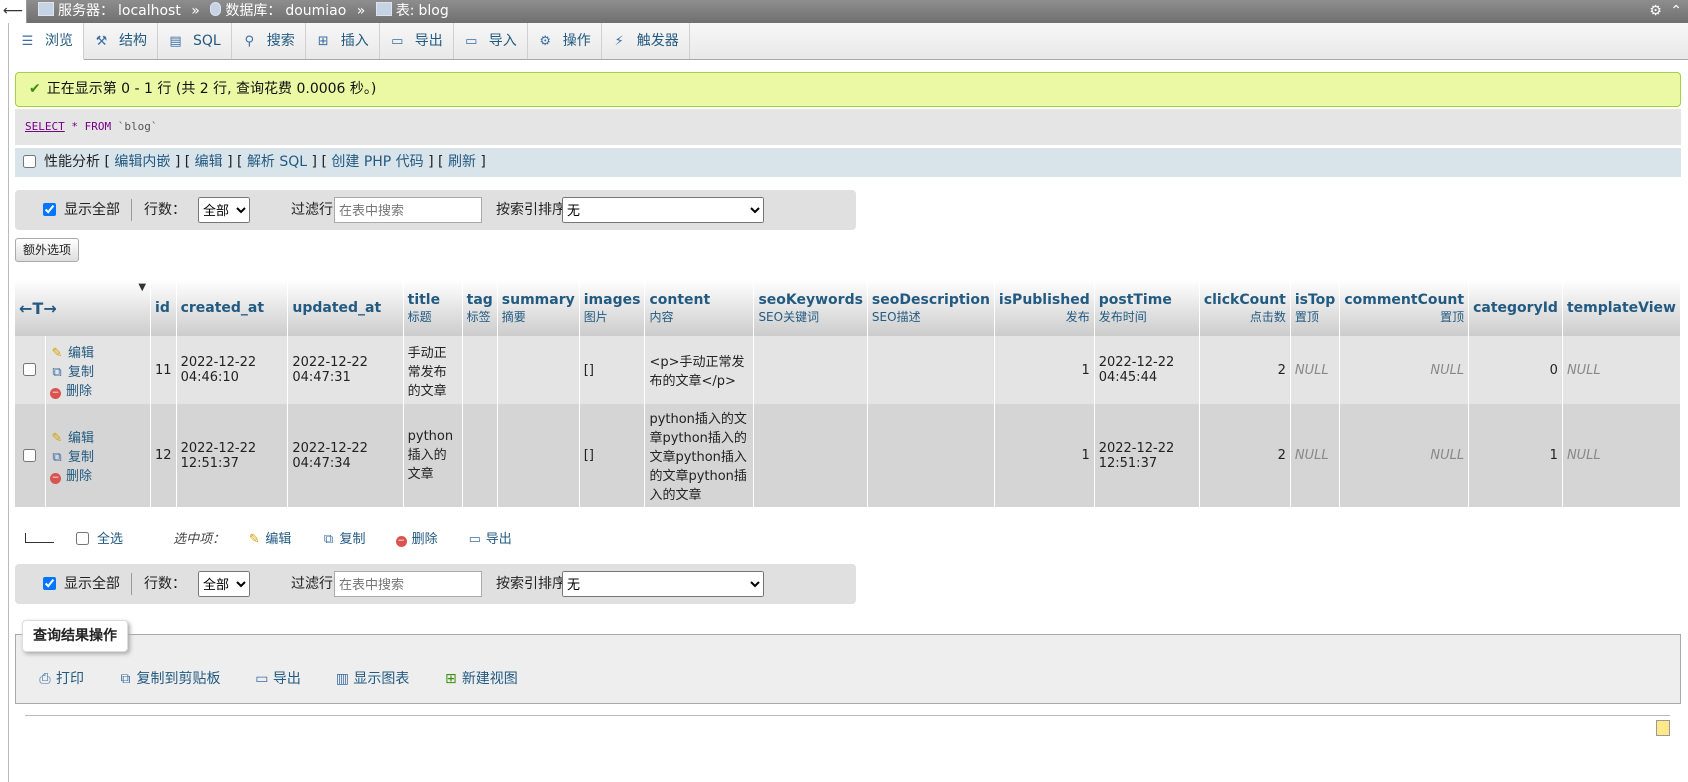 This screenshot has width=1688, height=782. What do you see at coordinates (931, 455) in the screenshot?
I see `cell-seo-description` at bounding box center [931, 455].